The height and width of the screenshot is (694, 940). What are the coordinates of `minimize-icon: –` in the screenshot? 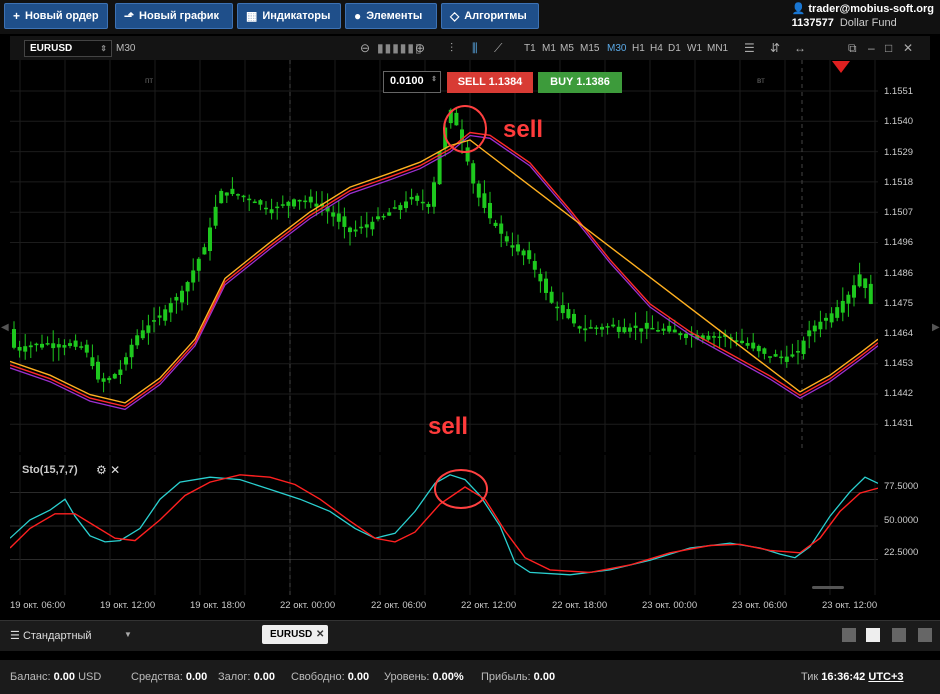 It's located at (871, 48).